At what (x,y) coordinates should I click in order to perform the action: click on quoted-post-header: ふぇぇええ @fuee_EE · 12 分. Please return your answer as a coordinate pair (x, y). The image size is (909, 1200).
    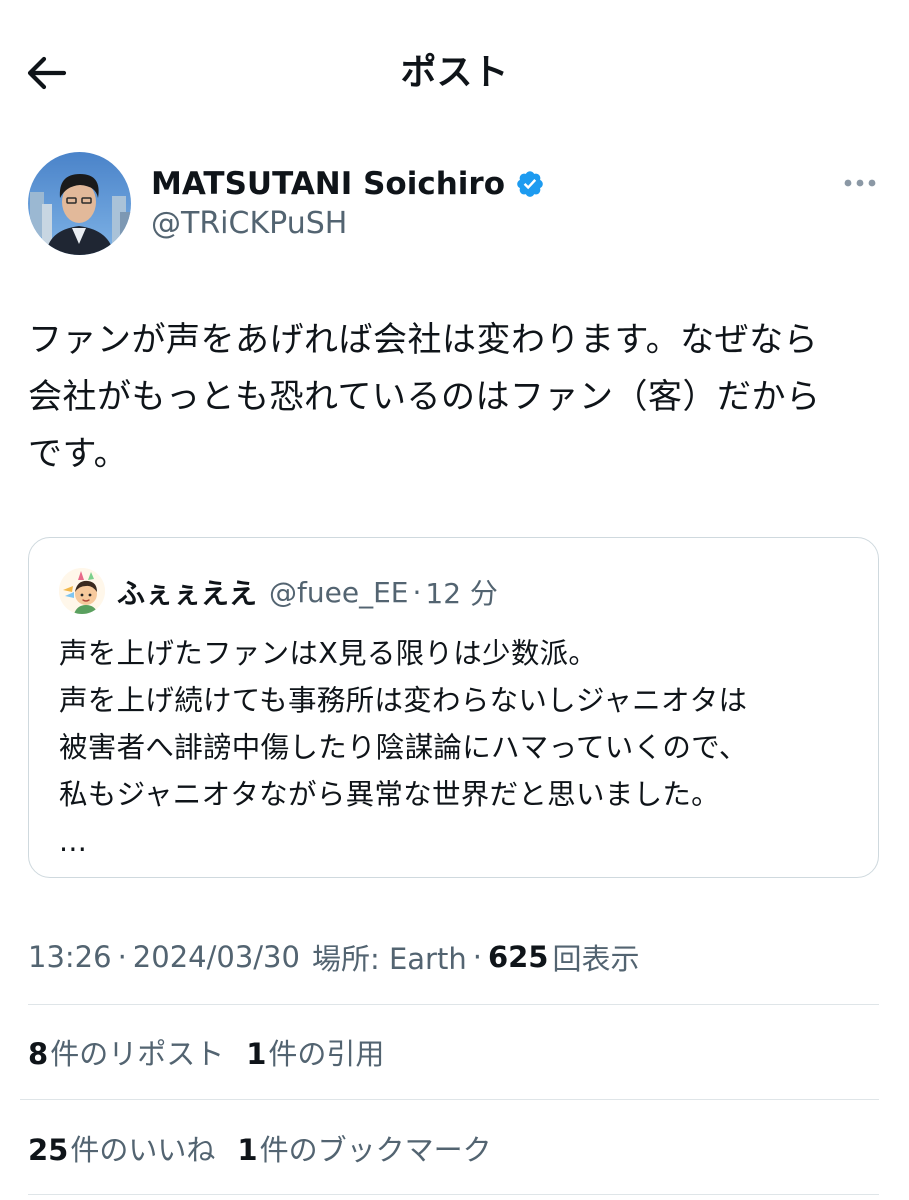
    Looking at the image, I should click on (307, 592).